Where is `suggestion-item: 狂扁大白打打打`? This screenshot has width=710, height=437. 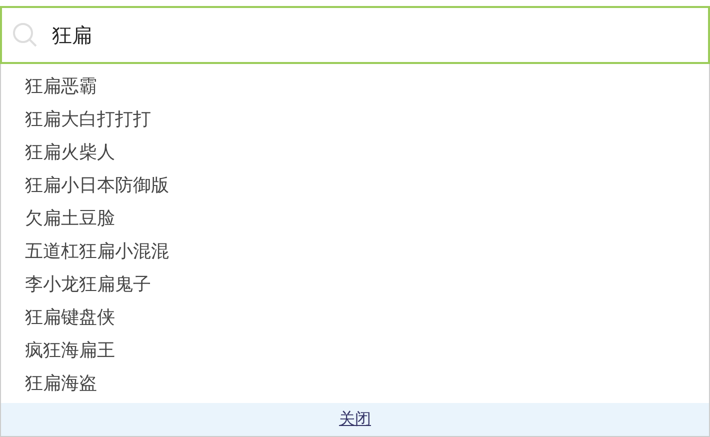 suggestion-item: 狂扁大白打打打 is located at coordinates (367, 119).